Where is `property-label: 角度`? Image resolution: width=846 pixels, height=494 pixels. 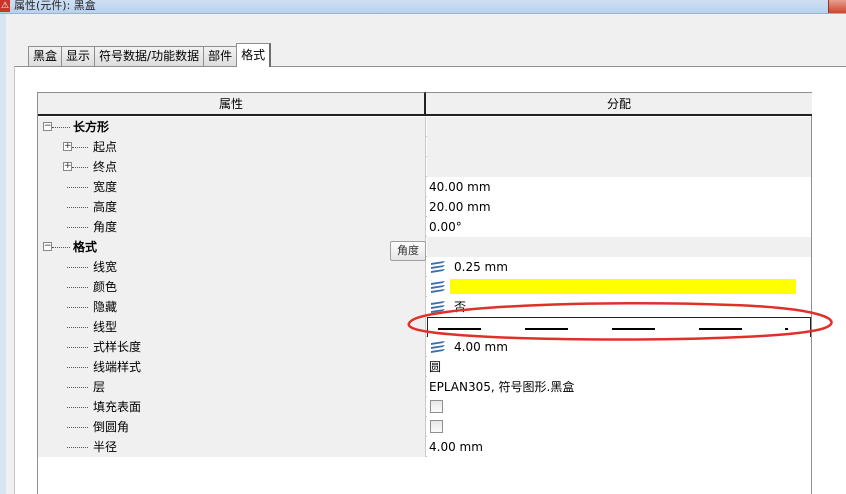
property-label: 角度 is located at coordinates (105, 227).